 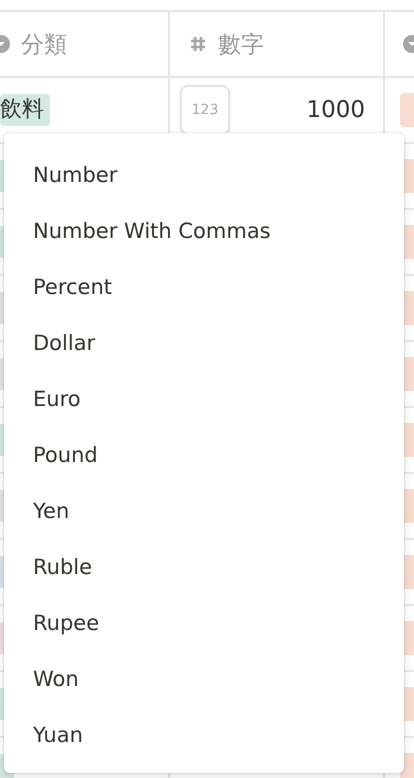 I want to click on column-header: 分類, so click(x=44, y=45).